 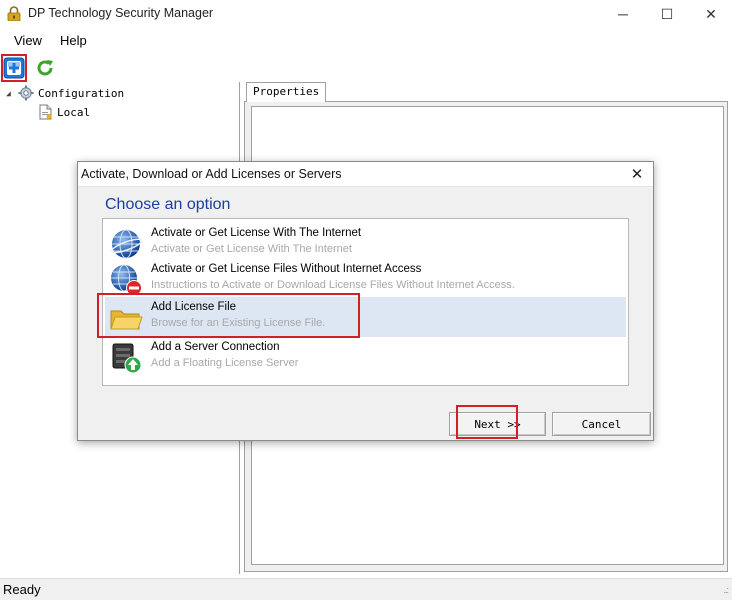 I want to click on tree-item-local: Local, so click(x=64, y=112).